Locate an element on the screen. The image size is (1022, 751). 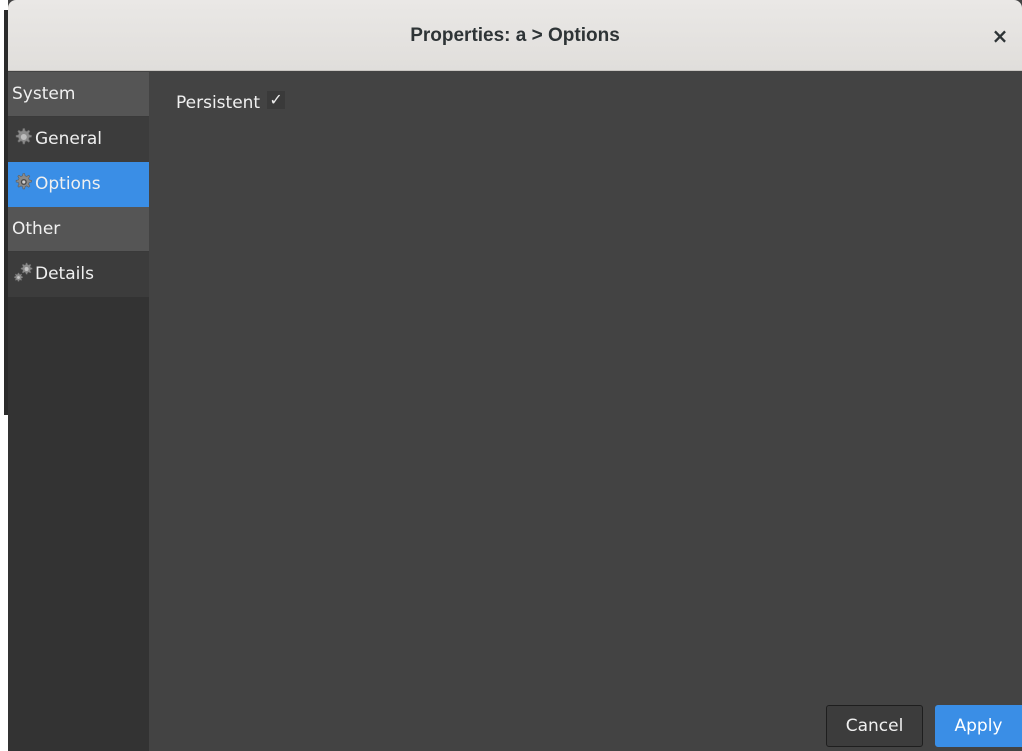
sidebar-item-general: General is located at coordinates (78, 139).